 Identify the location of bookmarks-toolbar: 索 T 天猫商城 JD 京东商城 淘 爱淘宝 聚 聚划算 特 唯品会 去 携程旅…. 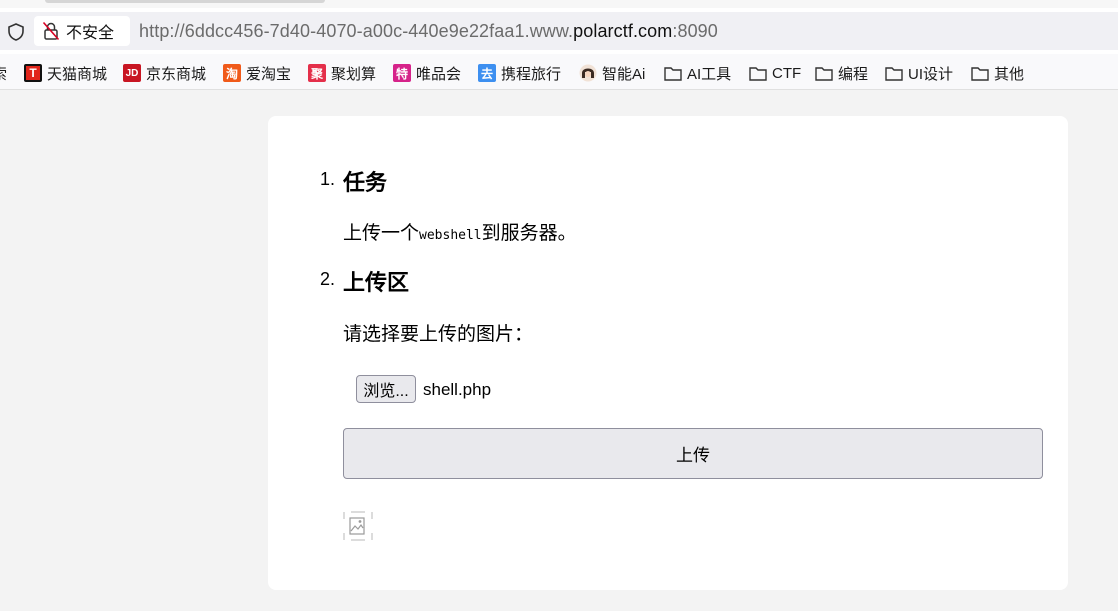
(559, 72).